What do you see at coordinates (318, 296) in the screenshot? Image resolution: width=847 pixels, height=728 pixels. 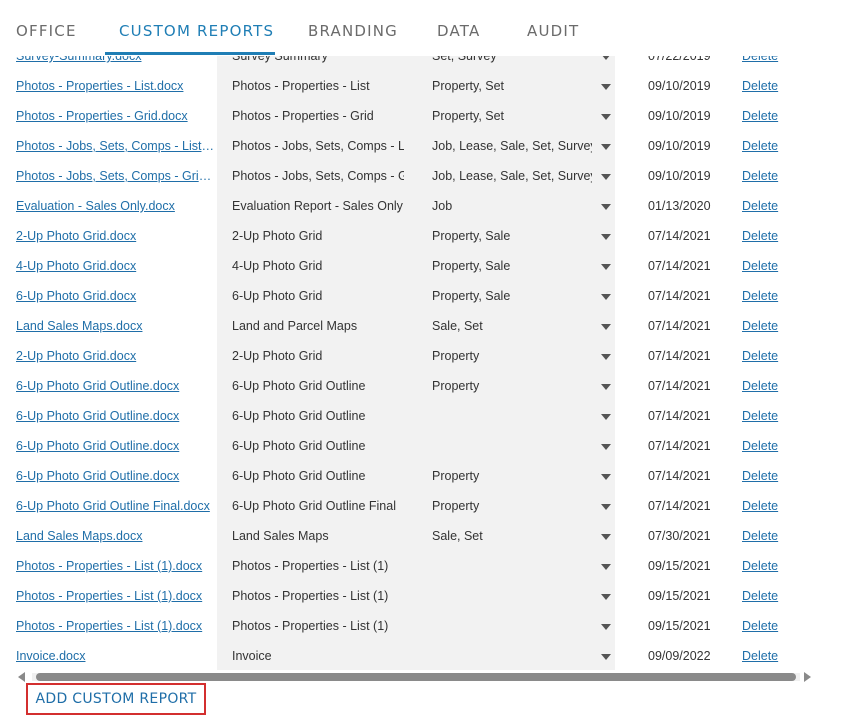 I see `report-name-cell: 6-Up Photo Grid` at bounding box center [318, 296].